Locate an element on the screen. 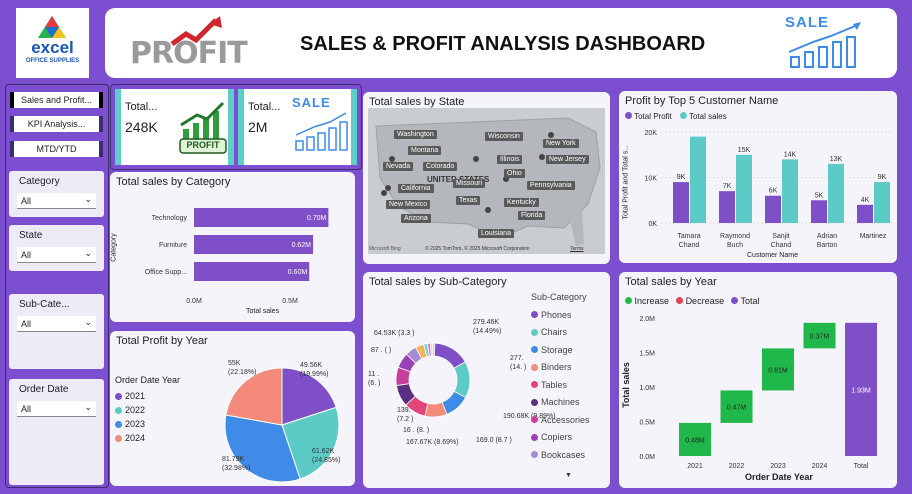 Image resolution: width=912 pixels, height=494 pixels. subcat-slice is located at coordinates (434, 349).